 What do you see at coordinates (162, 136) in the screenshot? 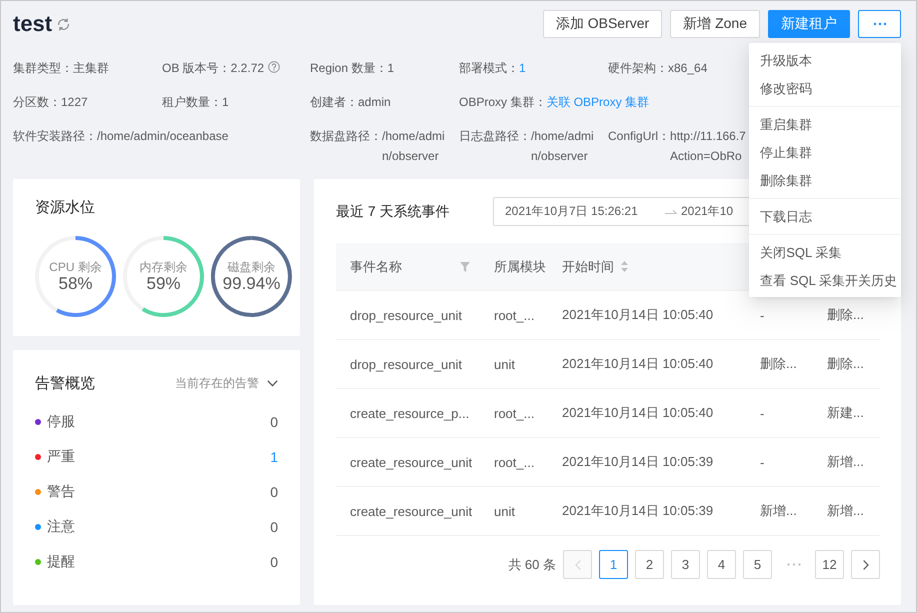
I see `info-value: /home/admin/oceanbase` at bounding box center [162, 136].